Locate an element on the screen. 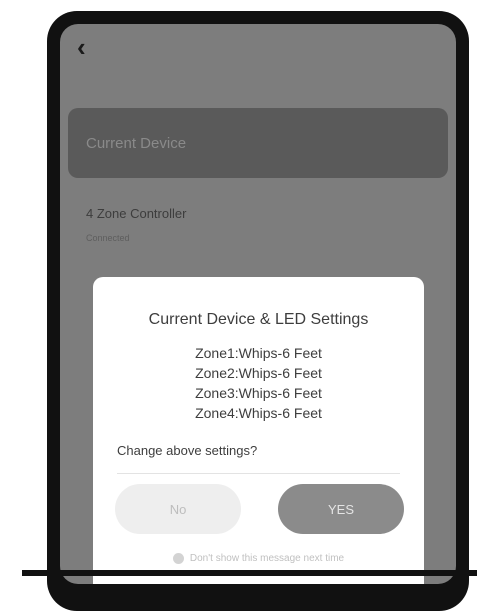  dont-show-label: Don't show this message next time is located at coordinates (267, 559).